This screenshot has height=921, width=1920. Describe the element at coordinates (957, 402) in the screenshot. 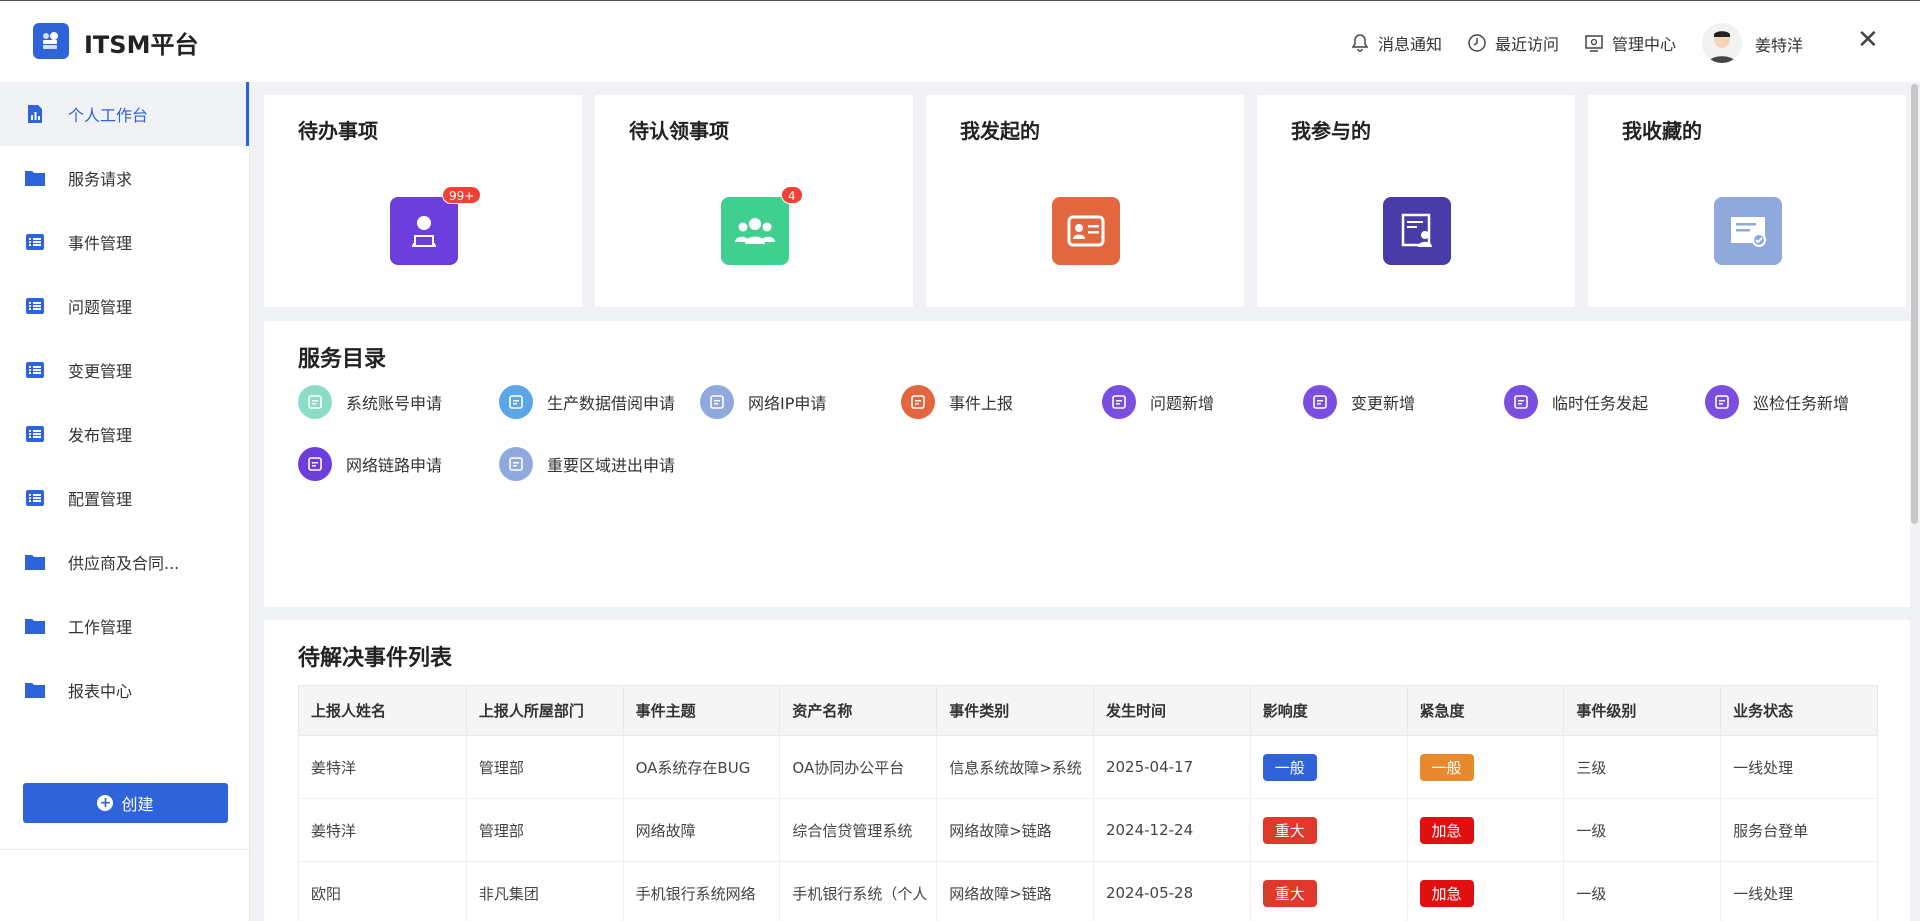

I see `catalog-item-3: 事件上报` at that location.